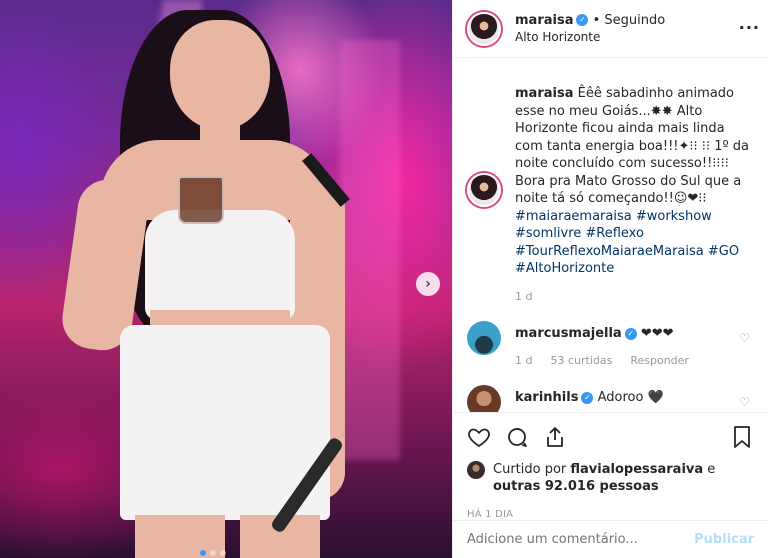 The height and width of the screenshot is (558, 768). What do you see at coordinates (742, 437) in the screenshot?
I see `bookmark-icon` at bounding box center [742, 437].